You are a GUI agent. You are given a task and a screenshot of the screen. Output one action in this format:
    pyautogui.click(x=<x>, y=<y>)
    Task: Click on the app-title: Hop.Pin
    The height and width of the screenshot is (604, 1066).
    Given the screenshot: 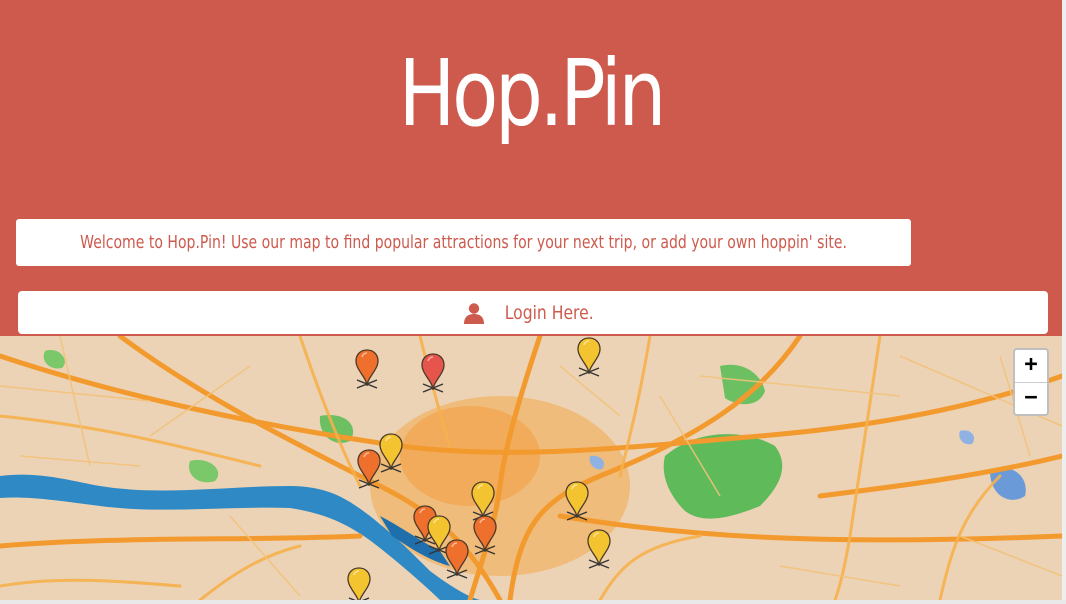 What is the action you would take?
    pyautogui.click(x=532, y=93)
    